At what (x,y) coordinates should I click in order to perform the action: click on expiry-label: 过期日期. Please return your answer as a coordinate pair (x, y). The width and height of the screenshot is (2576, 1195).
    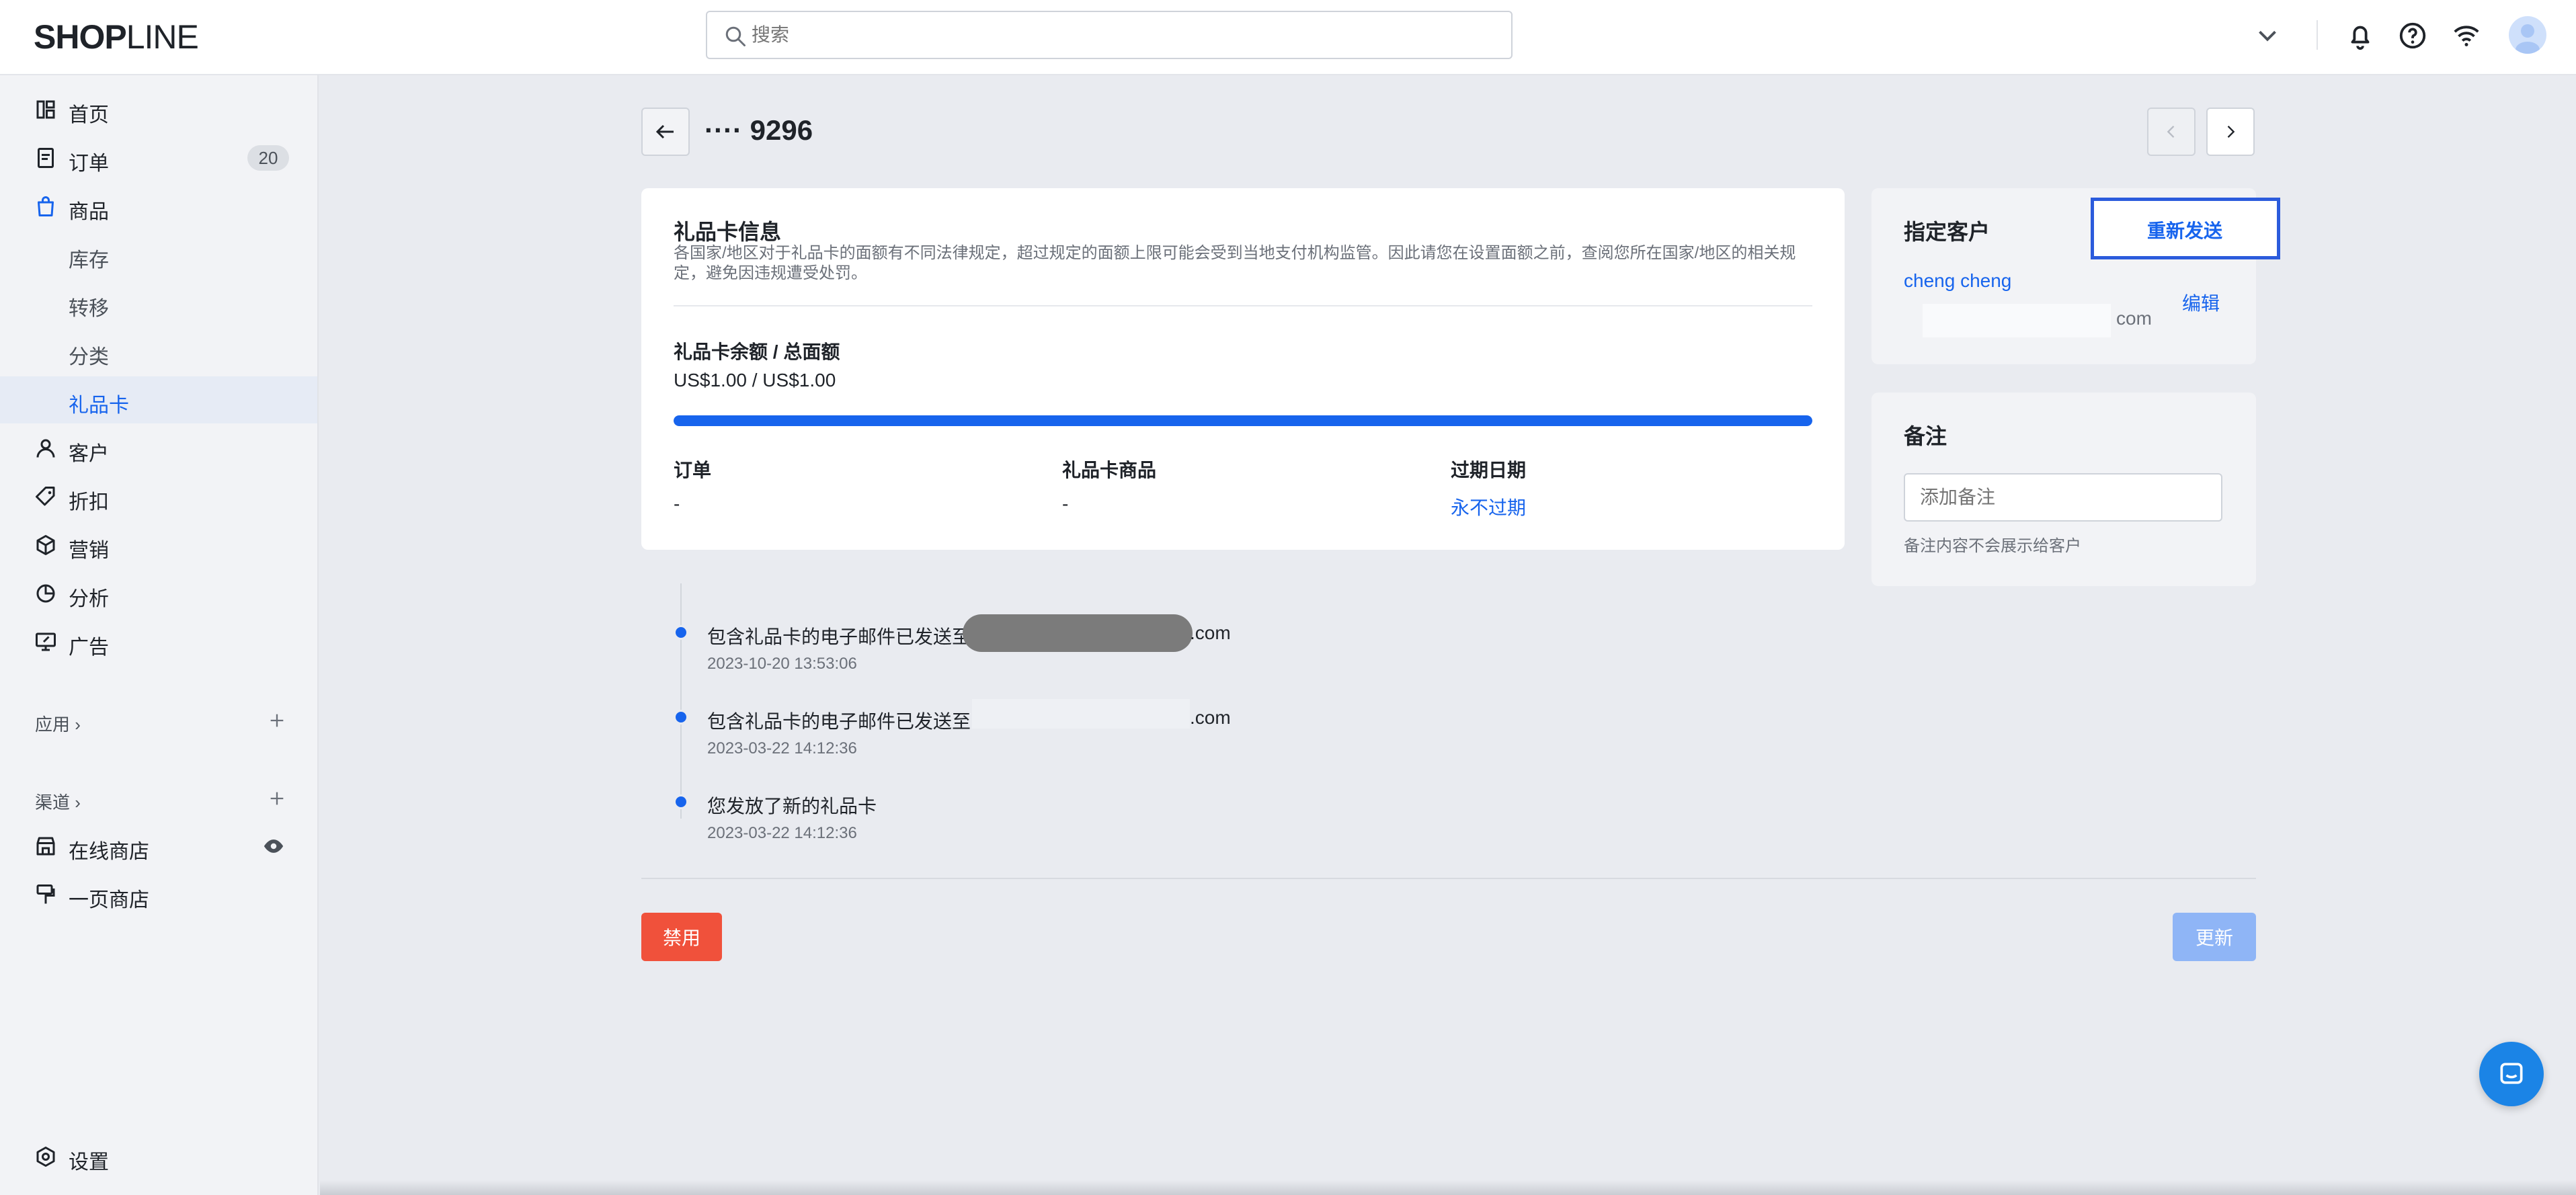
    Looking at the image, I should click on (1489, 470).